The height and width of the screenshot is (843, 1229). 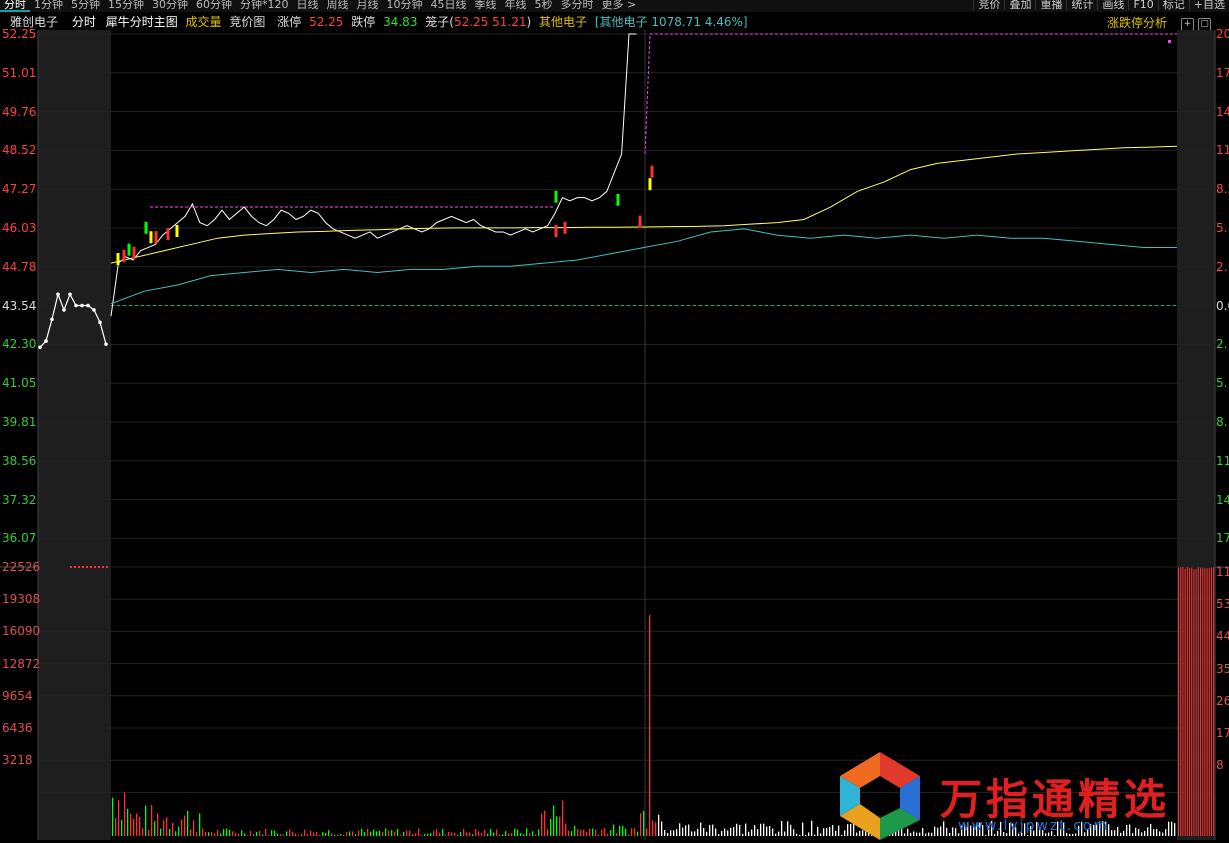 What do you see at coordinates (74, 435) in the screenshot?
I see `pre-market-panel` at bounding box center [74, 435].